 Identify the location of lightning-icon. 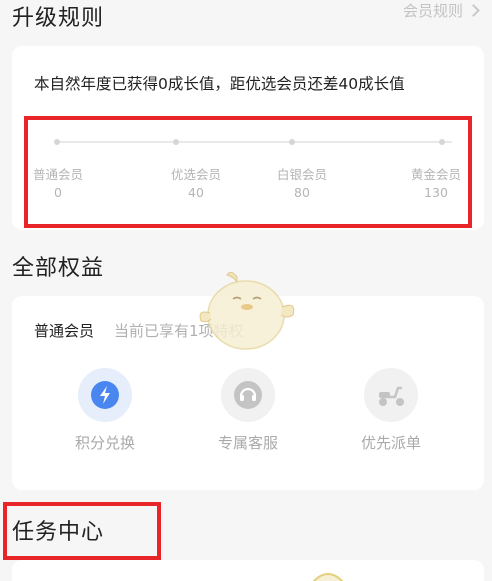
(105, 395).